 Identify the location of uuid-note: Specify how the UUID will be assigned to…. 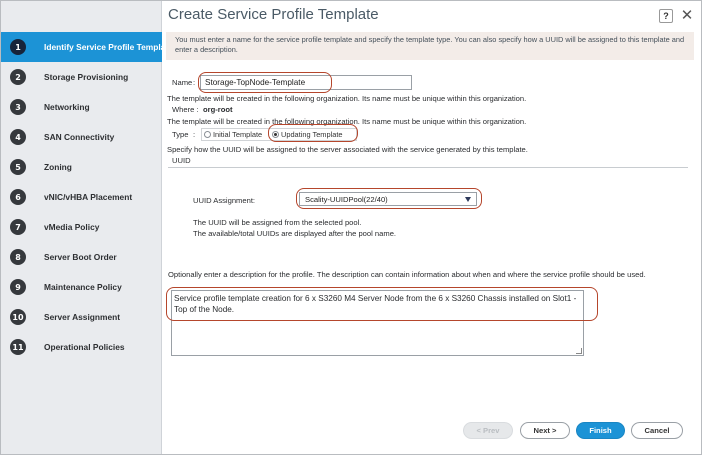
(347, 149).